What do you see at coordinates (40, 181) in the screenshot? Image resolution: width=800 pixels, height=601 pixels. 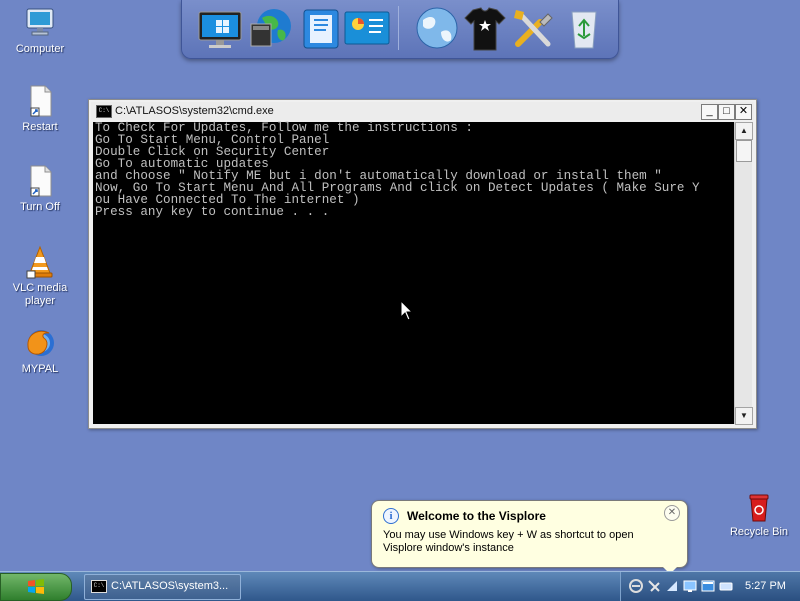 I see `turn-off-shortcut-icon` at bounding box center [40, 181].